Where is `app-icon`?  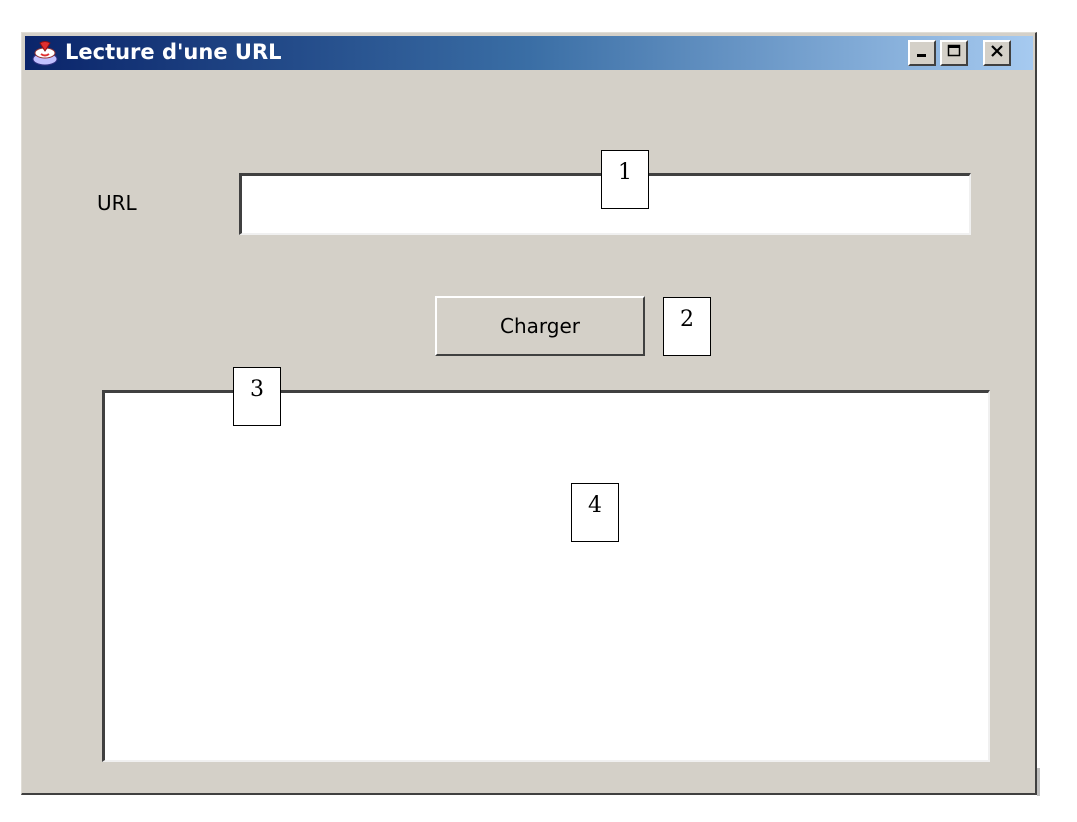
app-icon is located at coordinates (45, 53).